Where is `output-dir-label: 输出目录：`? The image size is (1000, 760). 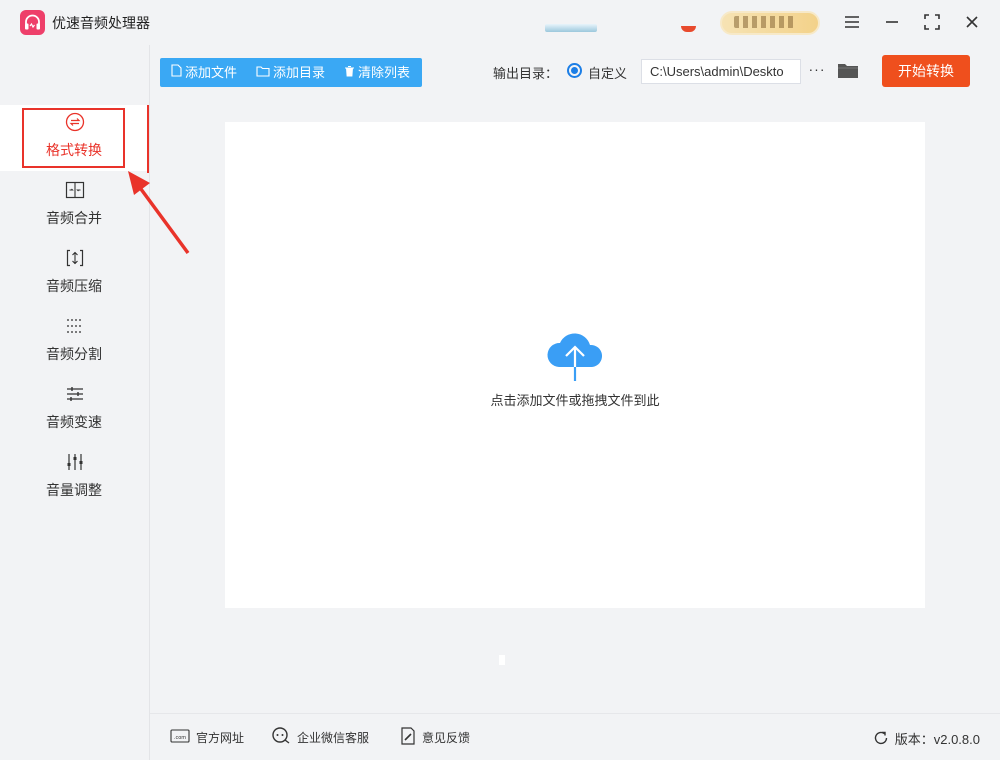
output-dir-label: 输出目录： is located at coordinates (526, 73).